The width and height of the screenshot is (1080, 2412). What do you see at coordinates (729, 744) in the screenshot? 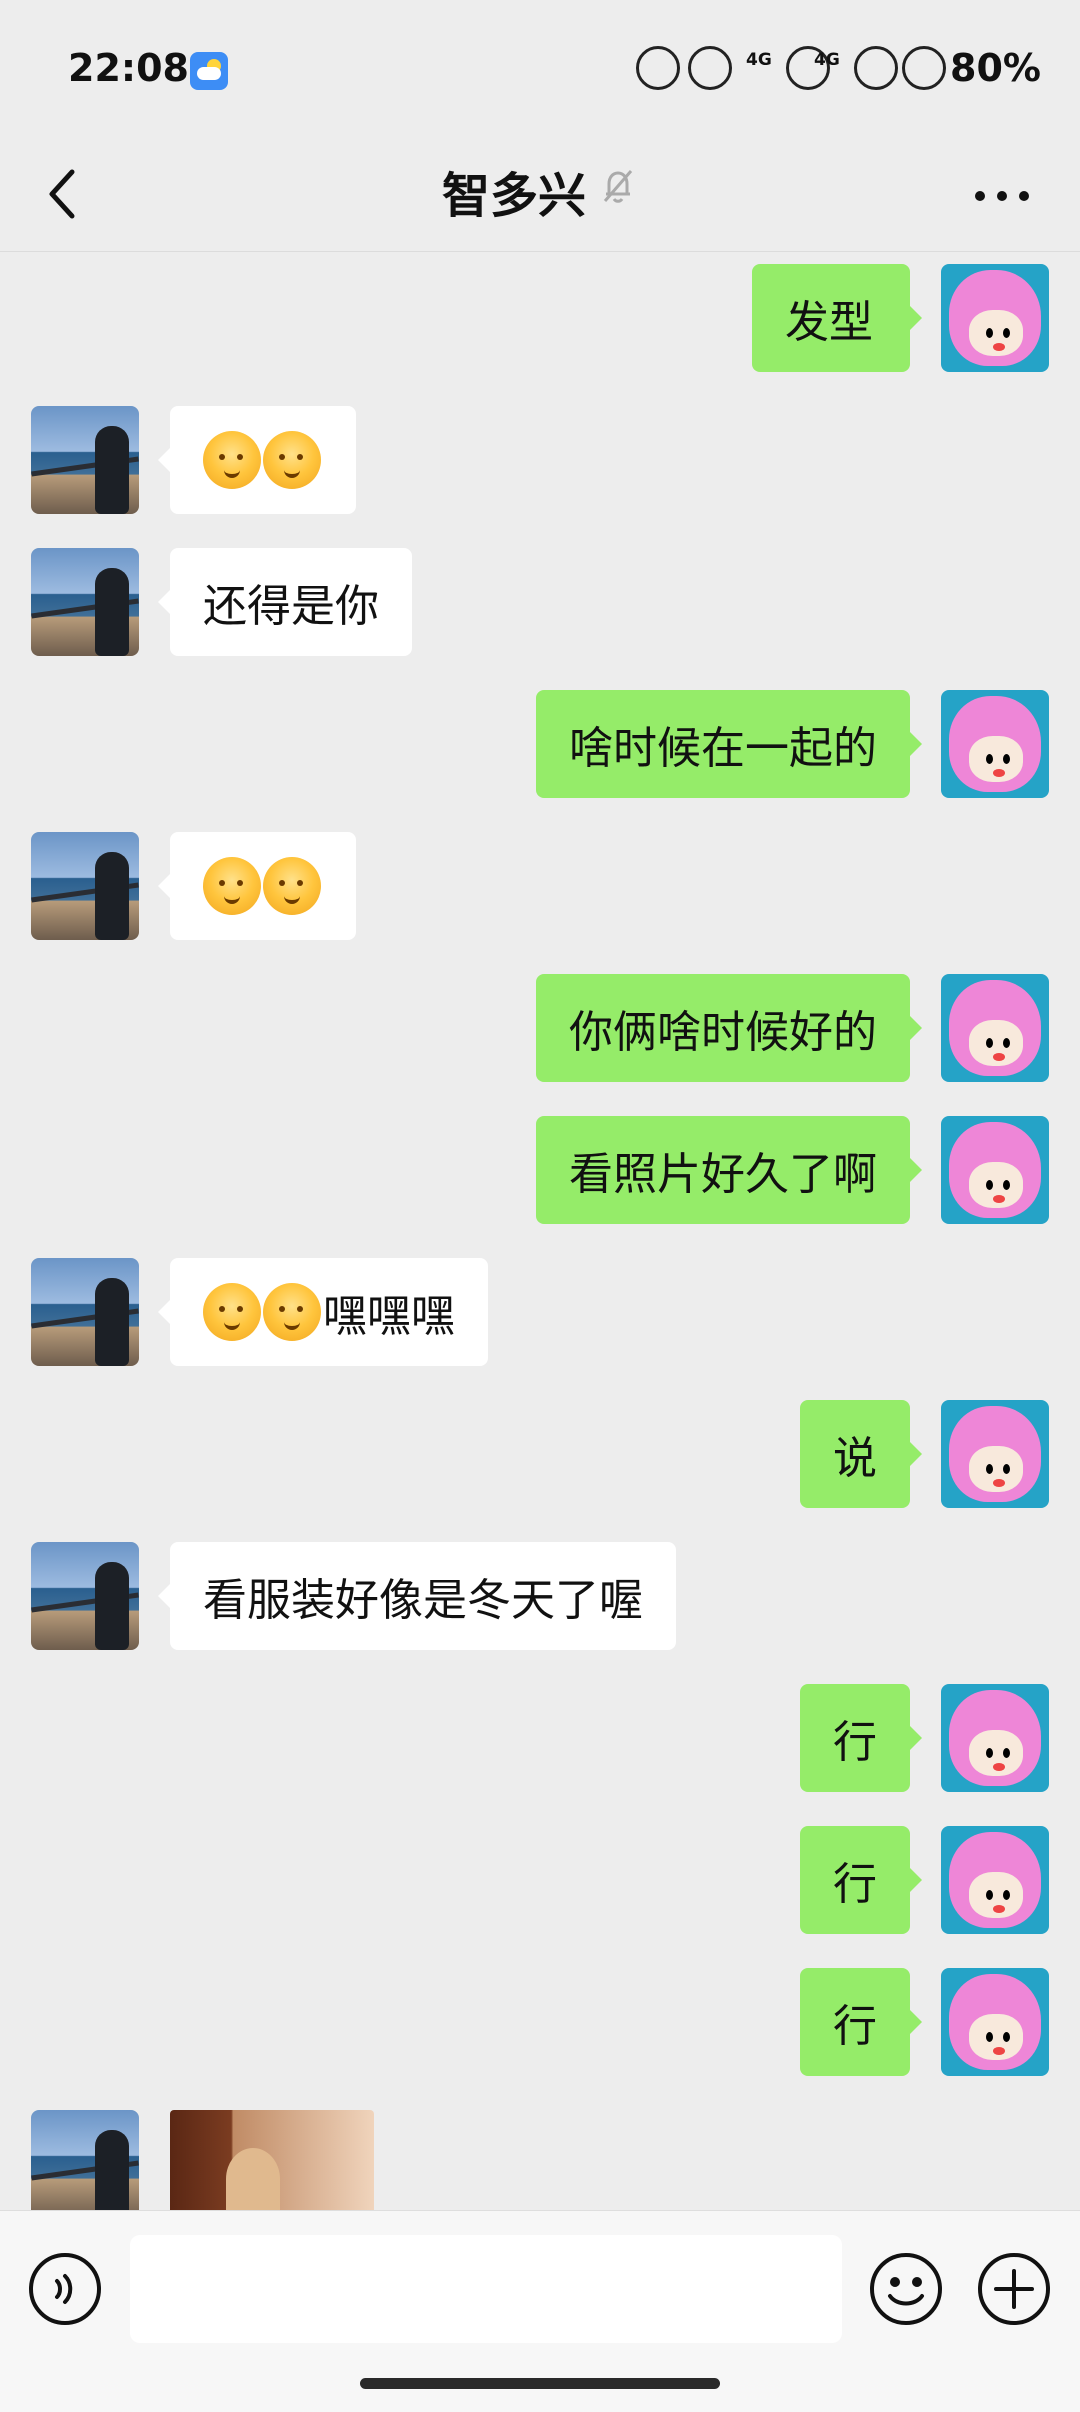
I see `outgoing-message-bubble: 啥时候在一起的` at bounding box center [729, 744].